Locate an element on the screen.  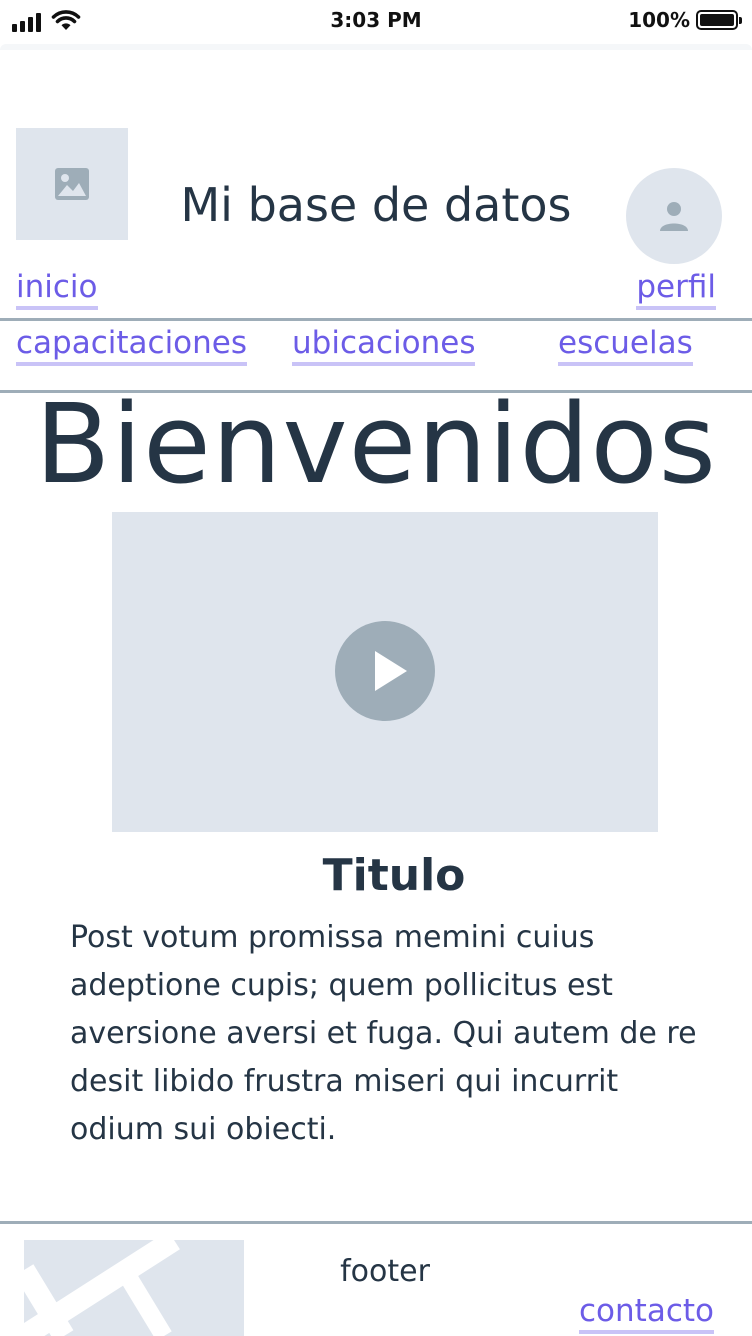
article-title: Titulo is located at coordinates (394, 875).